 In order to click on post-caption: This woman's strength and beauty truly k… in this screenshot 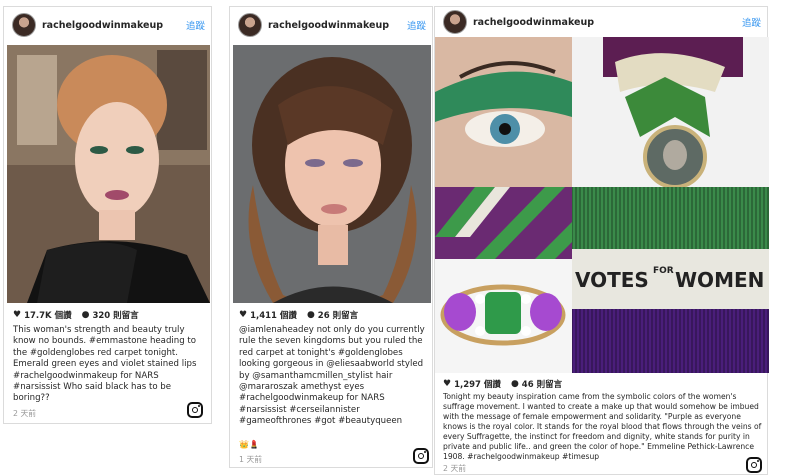, I will do `click(105, 364)`.